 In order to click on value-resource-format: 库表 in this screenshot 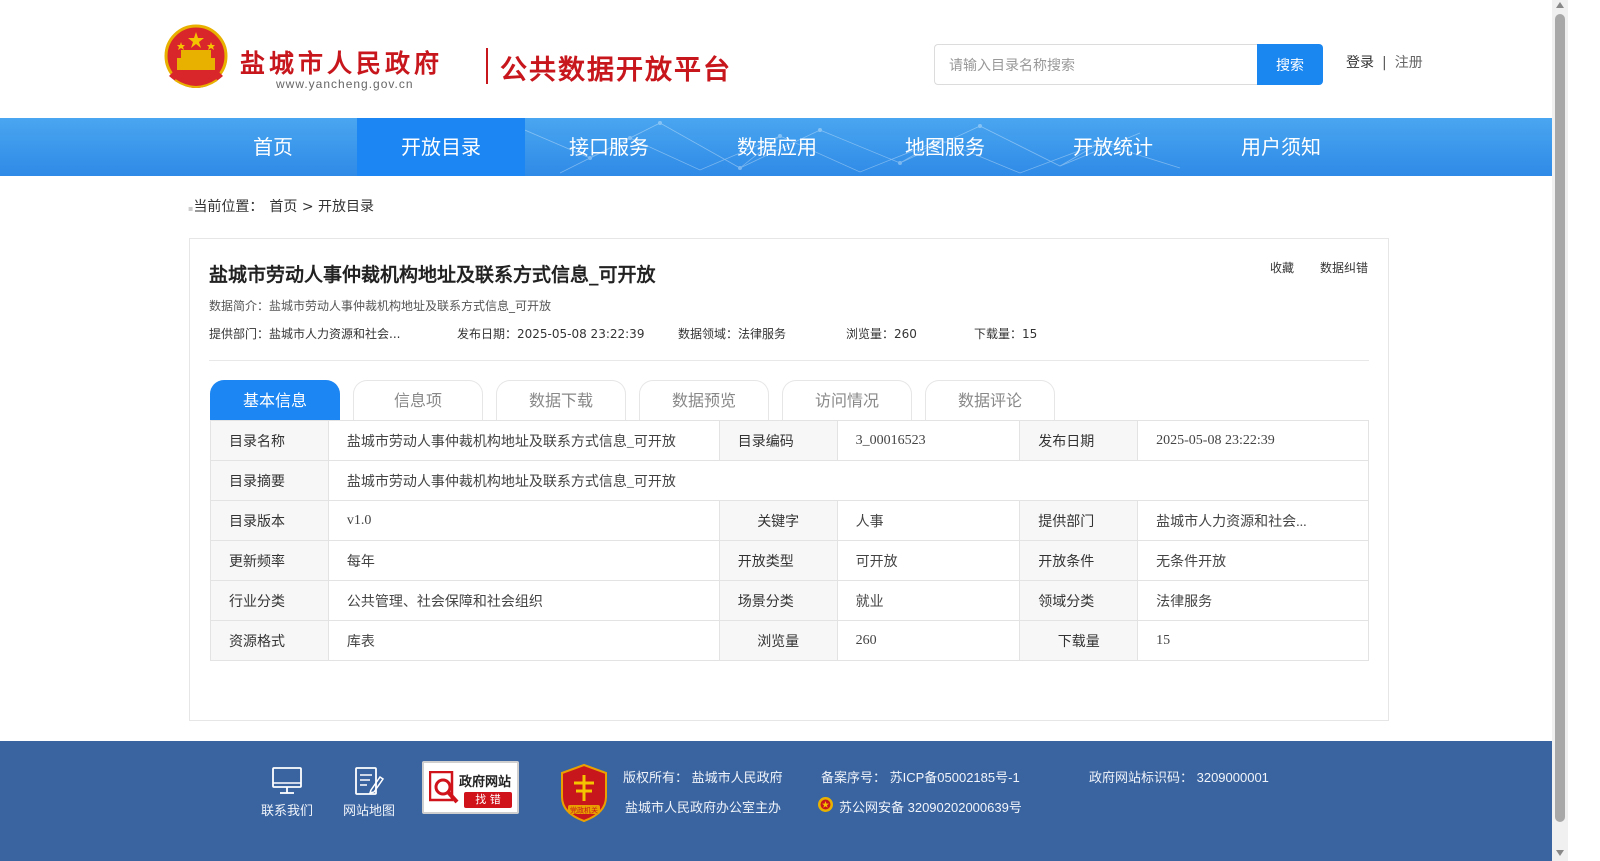, I will do `click(523, 640)`.